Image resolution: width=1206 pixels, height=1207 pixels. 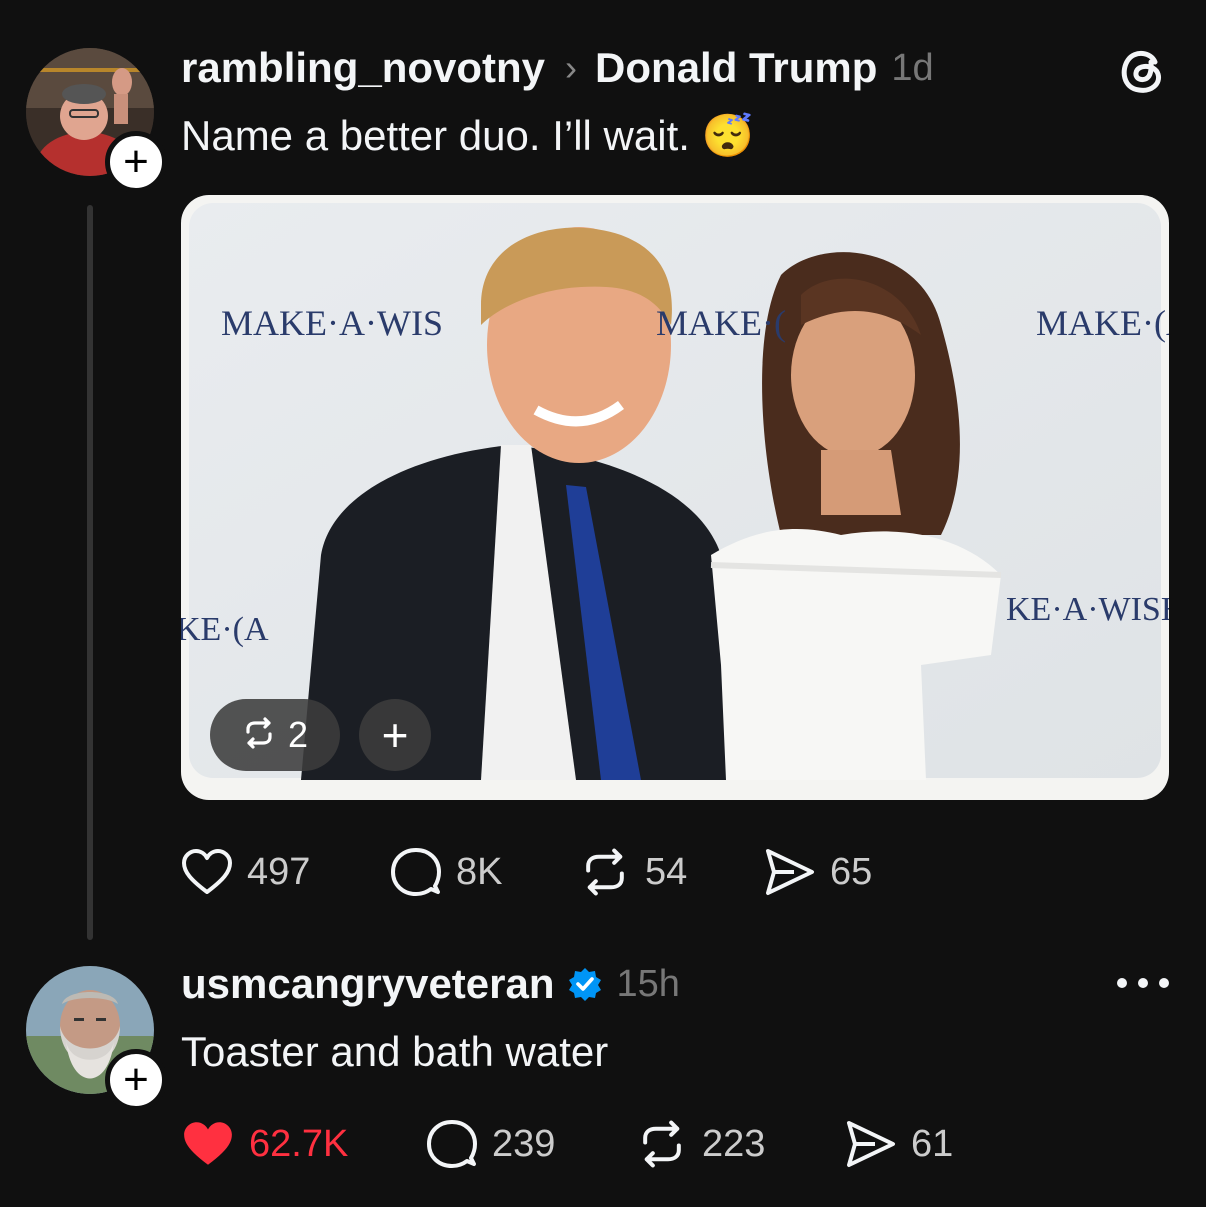 I want to click on post-time: 1d, so click(x=912, y=67).